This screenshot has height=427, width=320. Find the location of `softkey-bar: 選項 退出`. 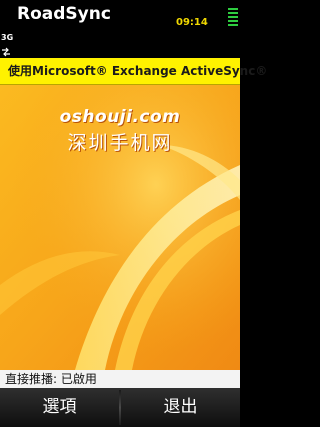

softkey-bar: 選項 退出 is located at coordinates (120, 407).